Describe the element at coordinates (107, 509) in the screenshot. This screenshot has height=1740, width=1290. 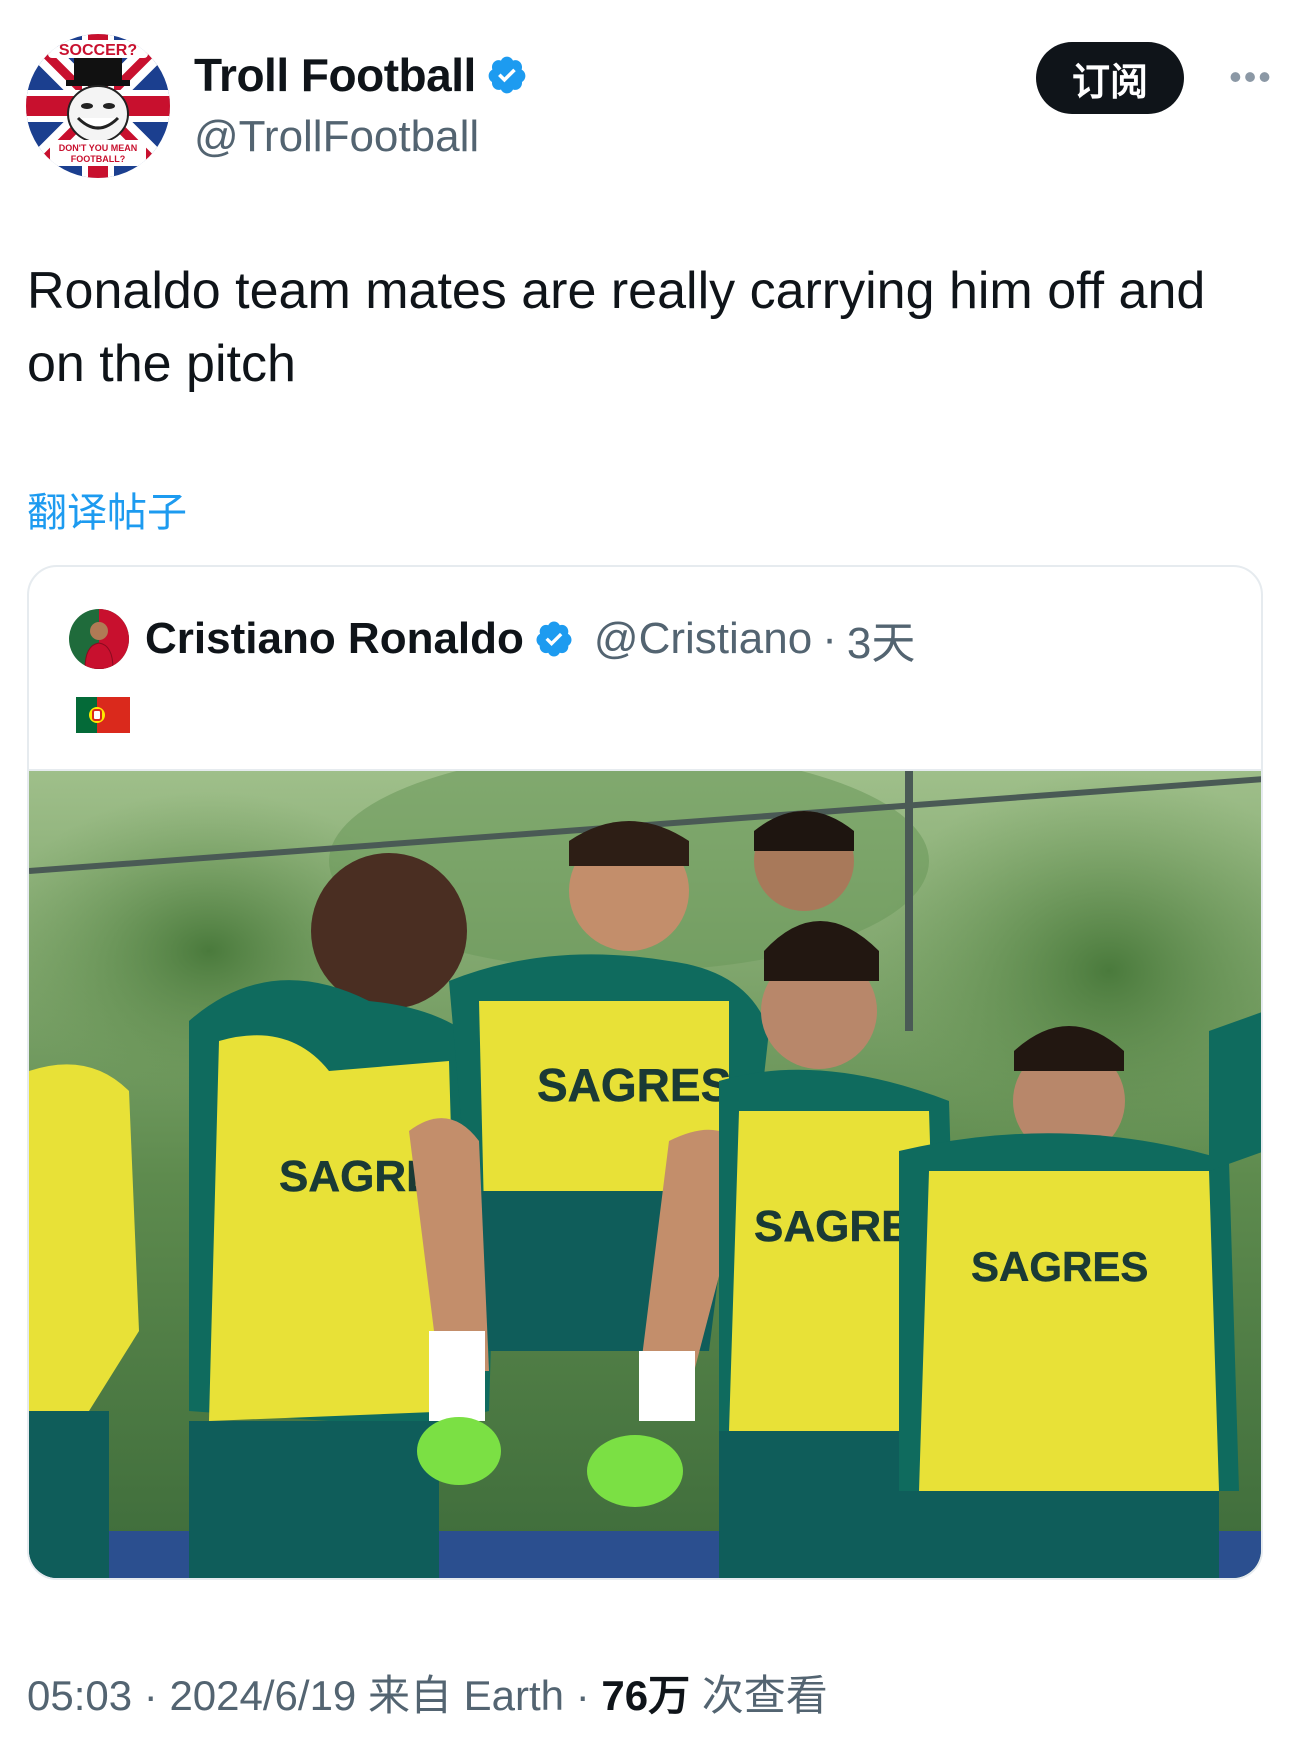
I see `translate-post-link: 翻译帖子` at that location.